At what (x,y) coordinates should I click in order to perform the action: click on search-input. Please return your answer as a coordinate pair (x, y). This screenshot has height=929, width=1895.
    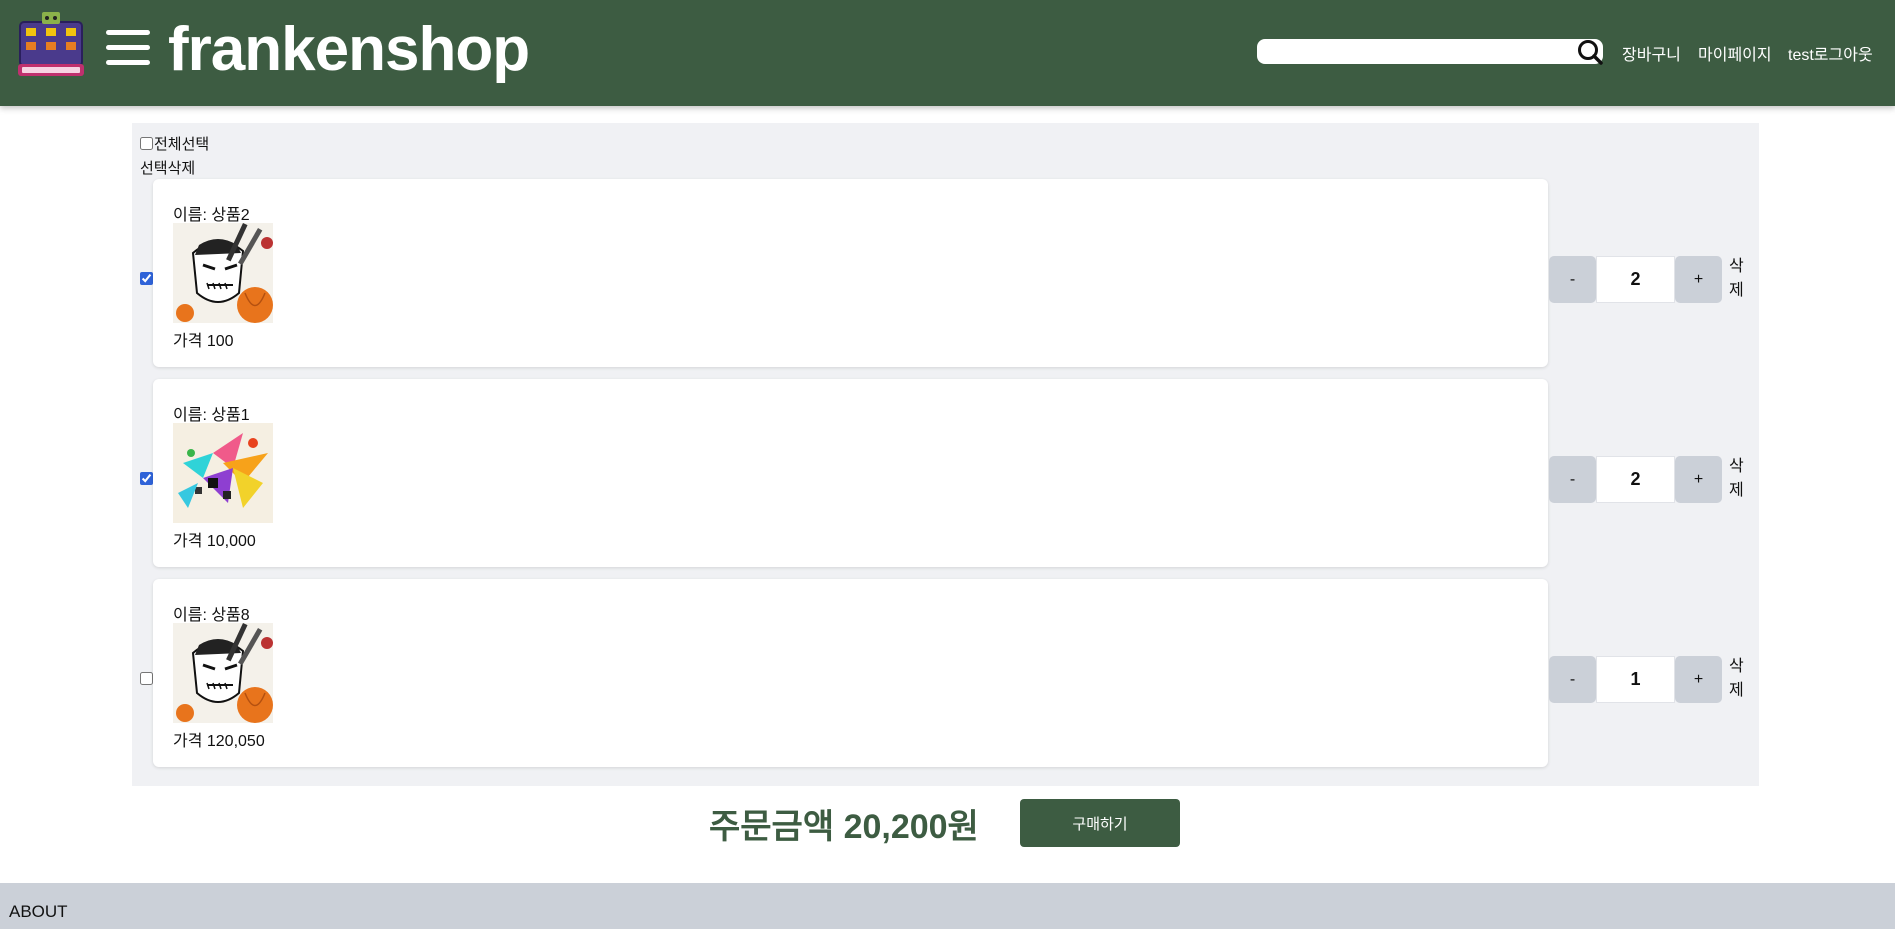
    Looking at the image, I should click on (1415, 51).